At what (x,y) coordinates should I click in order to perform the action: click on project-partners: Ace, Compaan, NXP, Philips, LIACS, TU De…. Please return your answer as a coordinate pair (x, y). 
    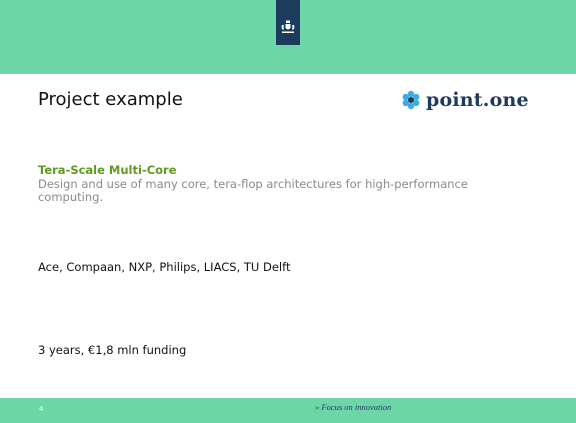
    Looking at the image, I should click on (164, 267).